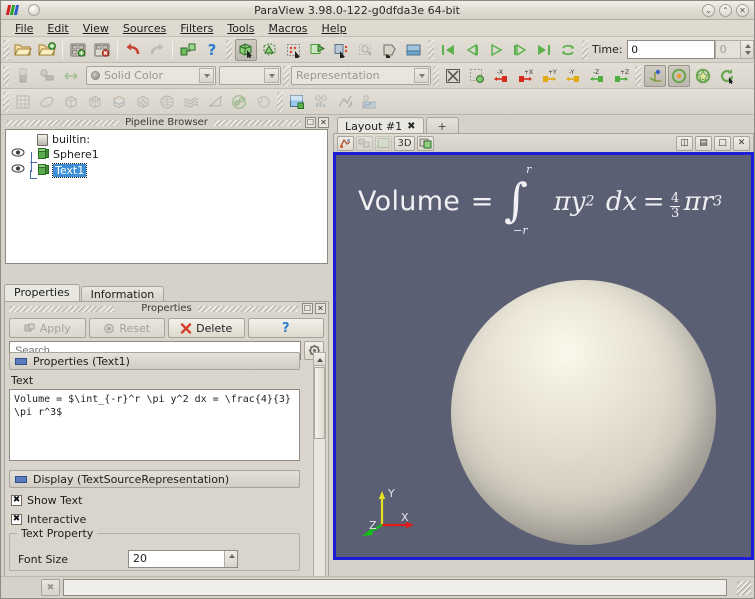 The width and height of the screenshot is (755, 599). I want to click on select-surface-cells-icon, so click(246, 49).